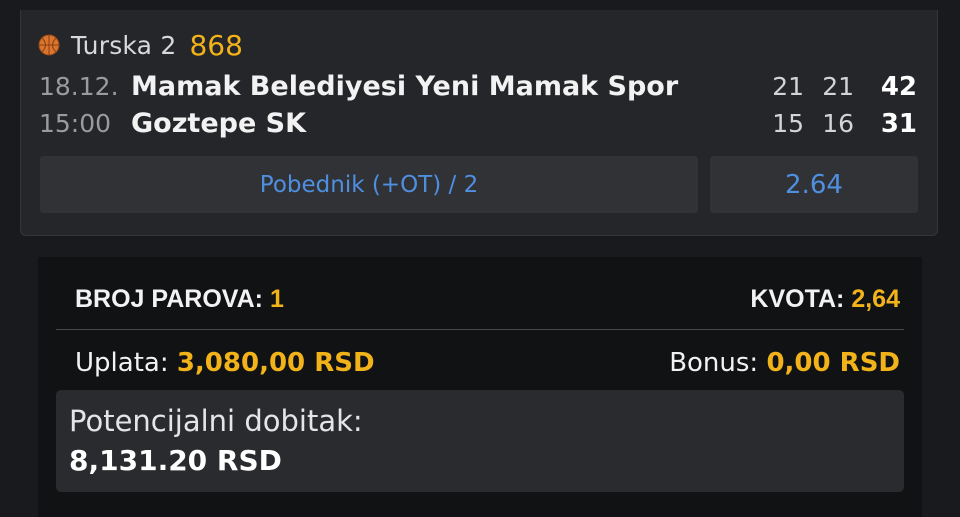  Describe the element at coordinates (79, 86) in the screenshot. I see `match-date: 18.12.` at that location.